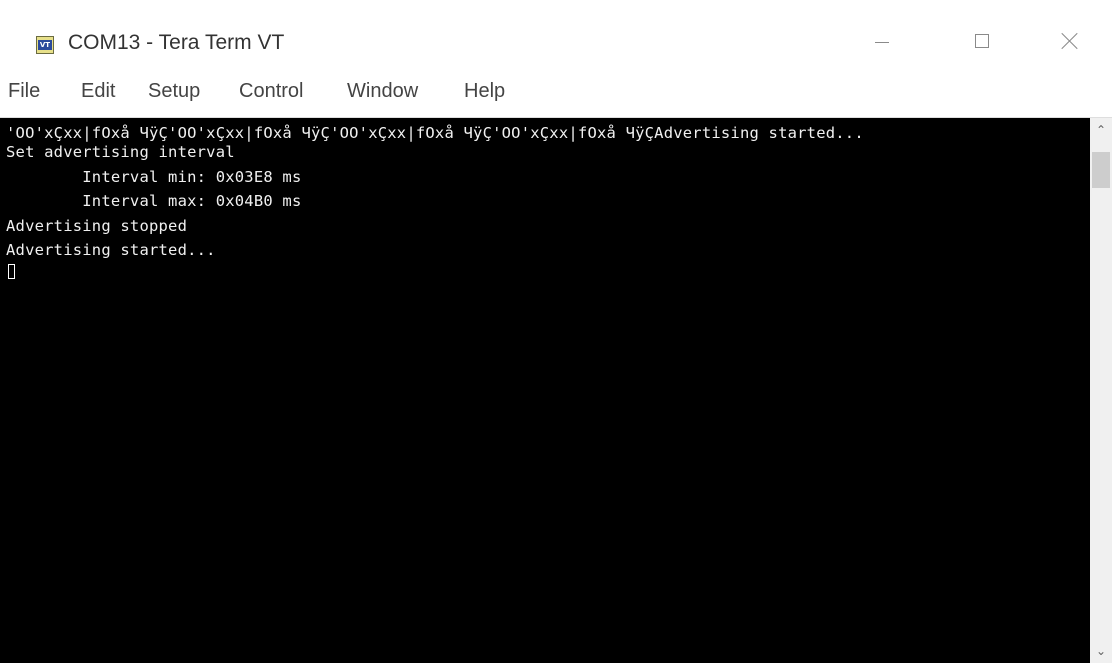  What do you see at coordinates (1101, 170) in the screenshot?
I see `scrollbar-thumb` at bounding box center [1101, 170].